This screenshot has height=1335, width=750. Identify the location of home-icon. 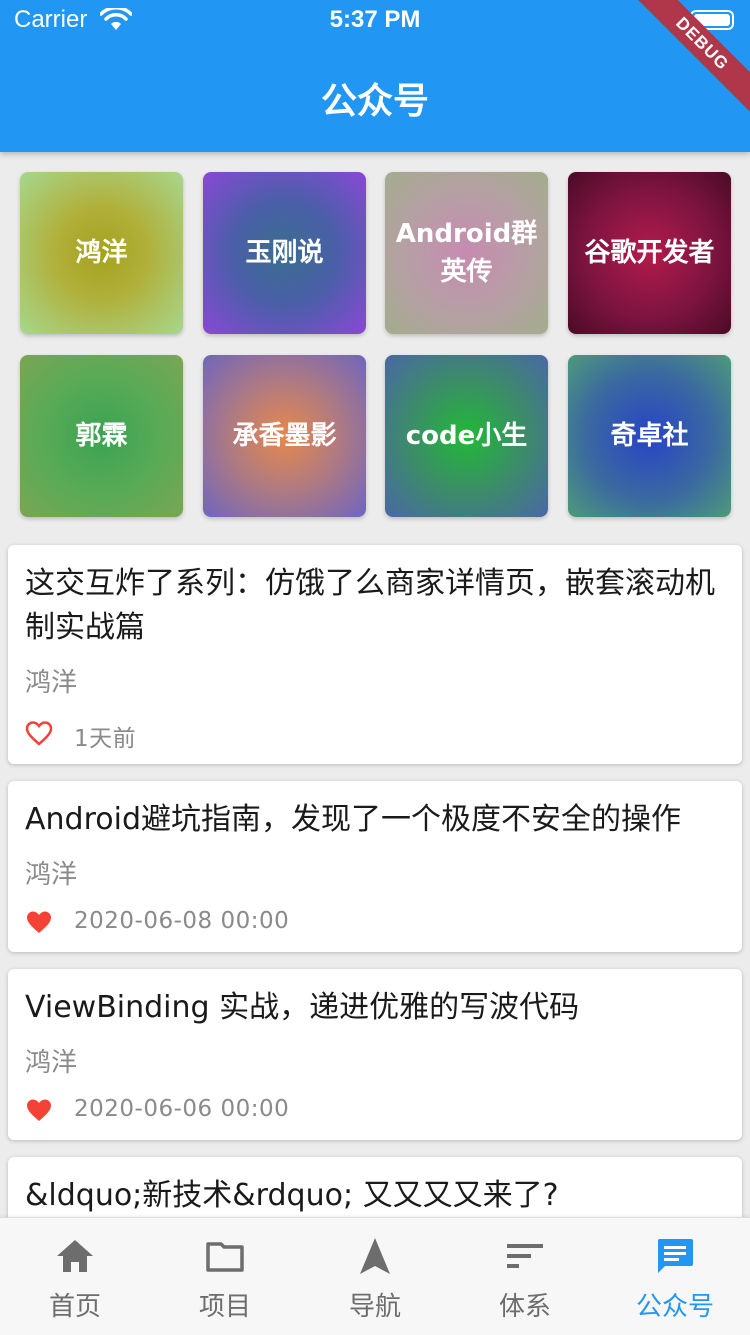
(75, 1256).